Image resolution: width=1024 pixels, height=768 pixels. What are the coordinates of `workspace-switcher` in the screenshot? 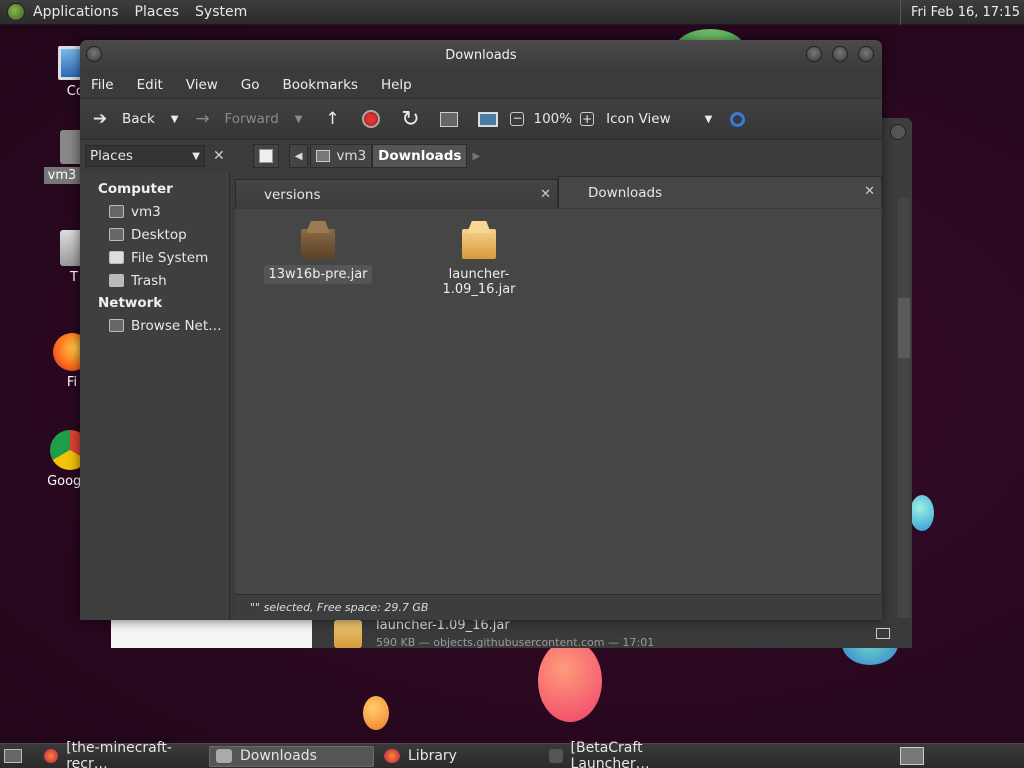 It's located at (912, 756).